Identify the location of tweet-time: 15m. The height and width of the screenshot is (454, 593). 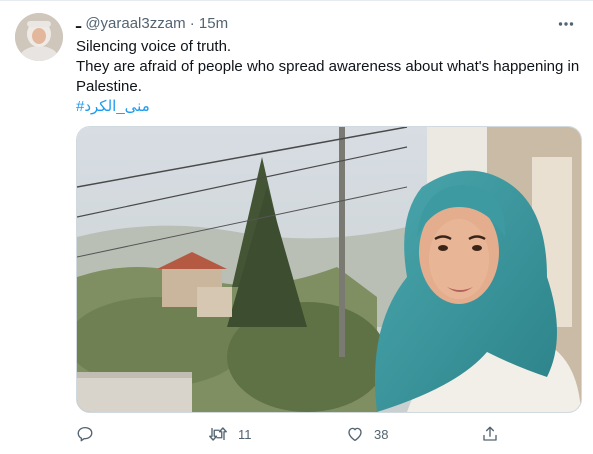
(213, 23).